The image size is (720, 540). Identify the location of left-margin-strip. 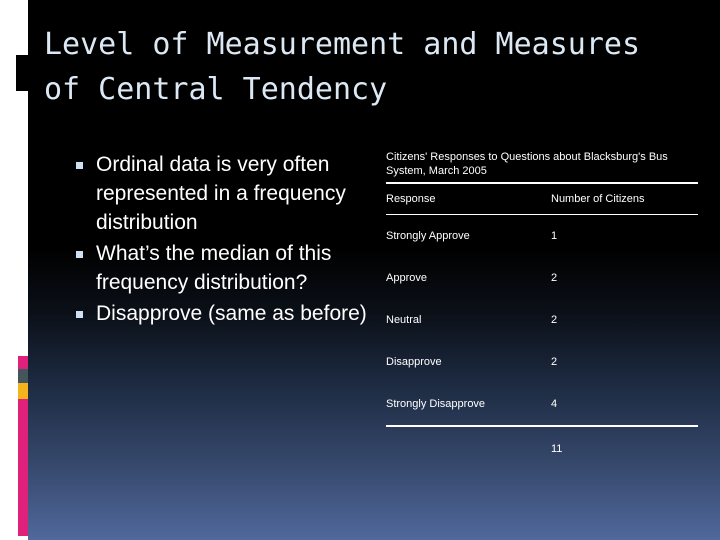
(14, 270).